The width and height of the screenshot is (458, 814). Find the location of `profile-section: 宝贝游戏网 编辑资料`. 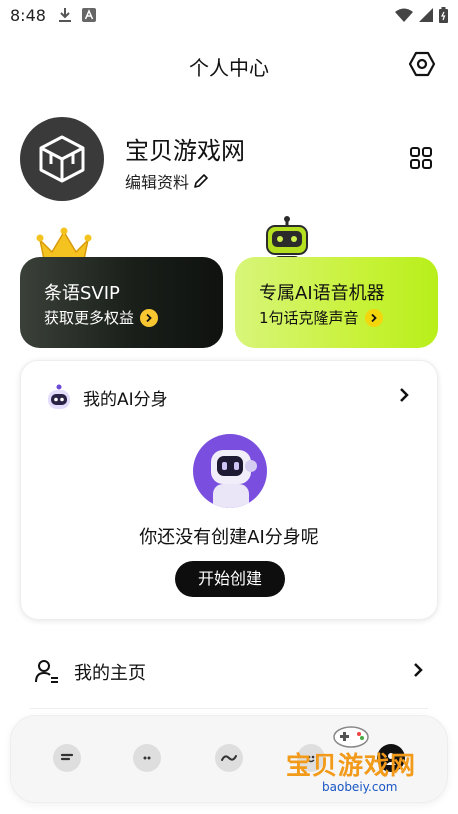

profile-section: 宝贝游戏网 编辑资料 is located at coordinates (229, 160).